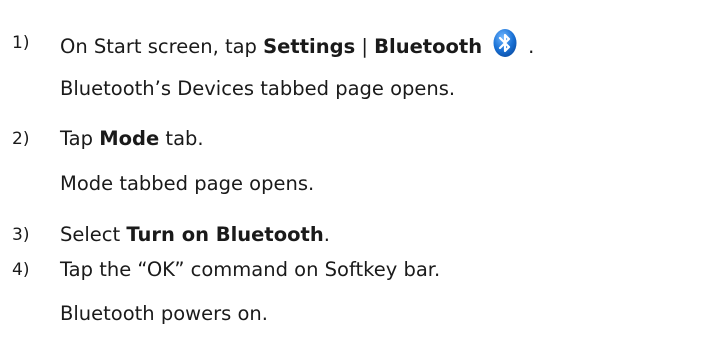  What do you see at coordinates (21, 235) in the screenshot?
I see `step-number: 3)` at bounding box center [21, 235].